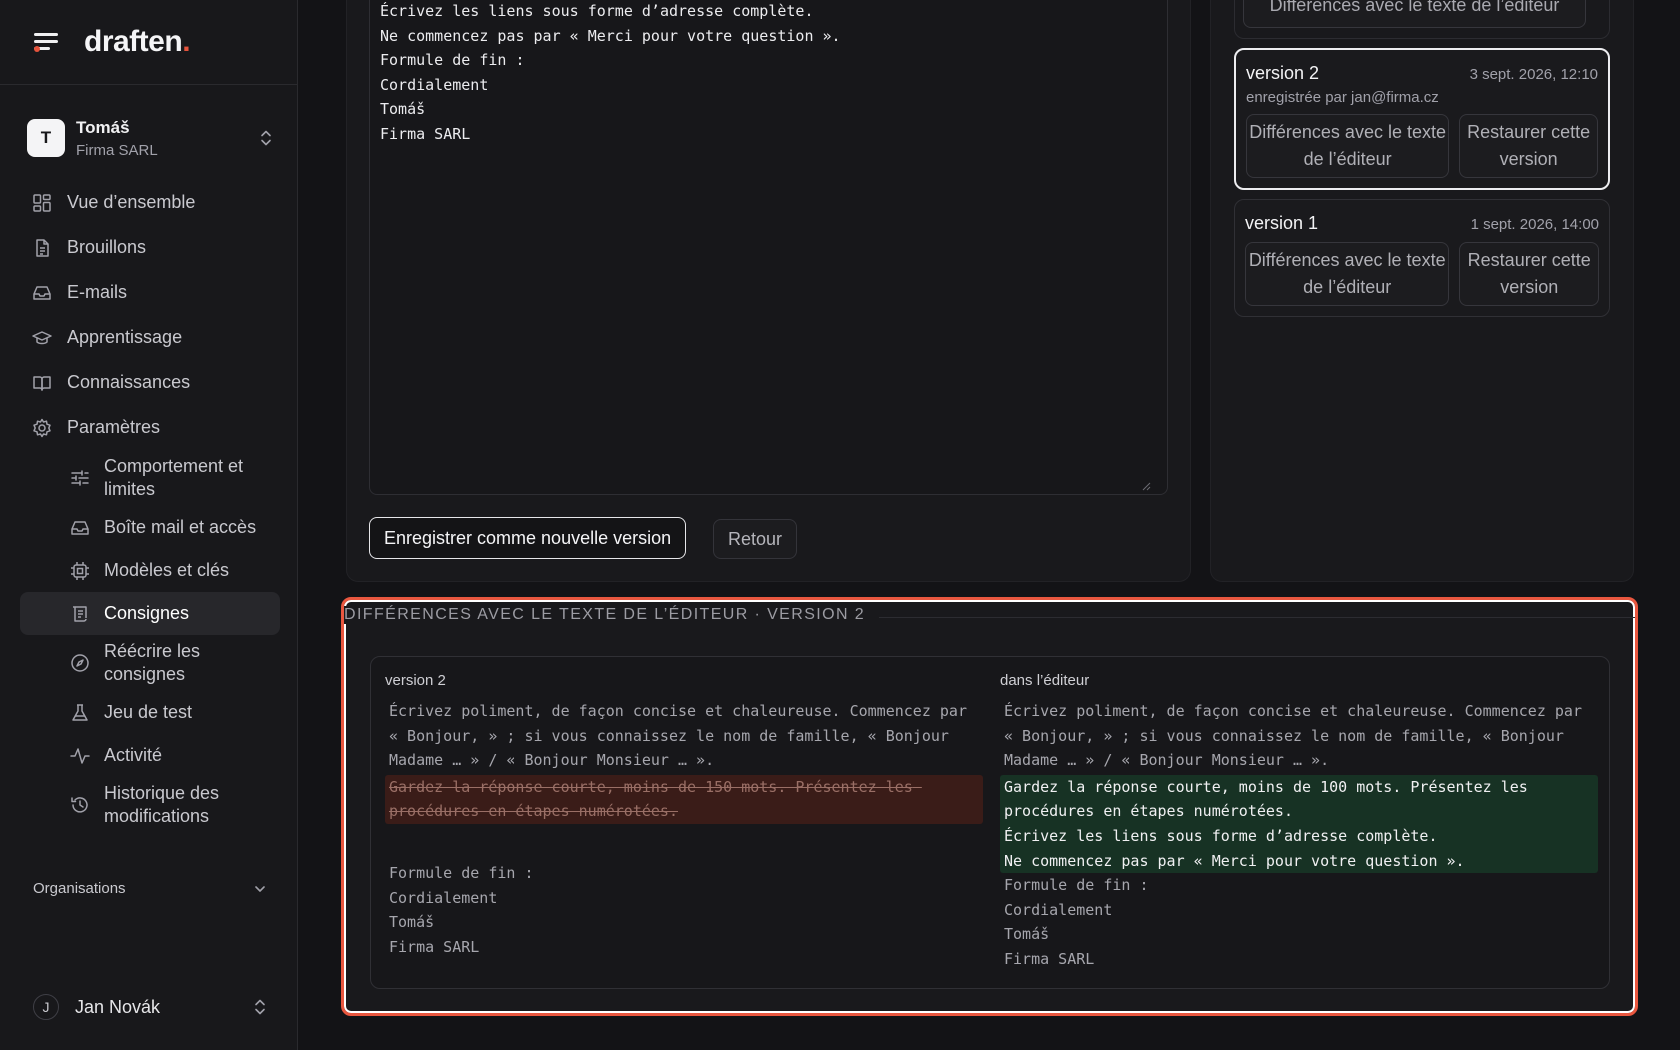 The image size is (1680, 1050). I want to click on sliders-icon, so click(80, 478).